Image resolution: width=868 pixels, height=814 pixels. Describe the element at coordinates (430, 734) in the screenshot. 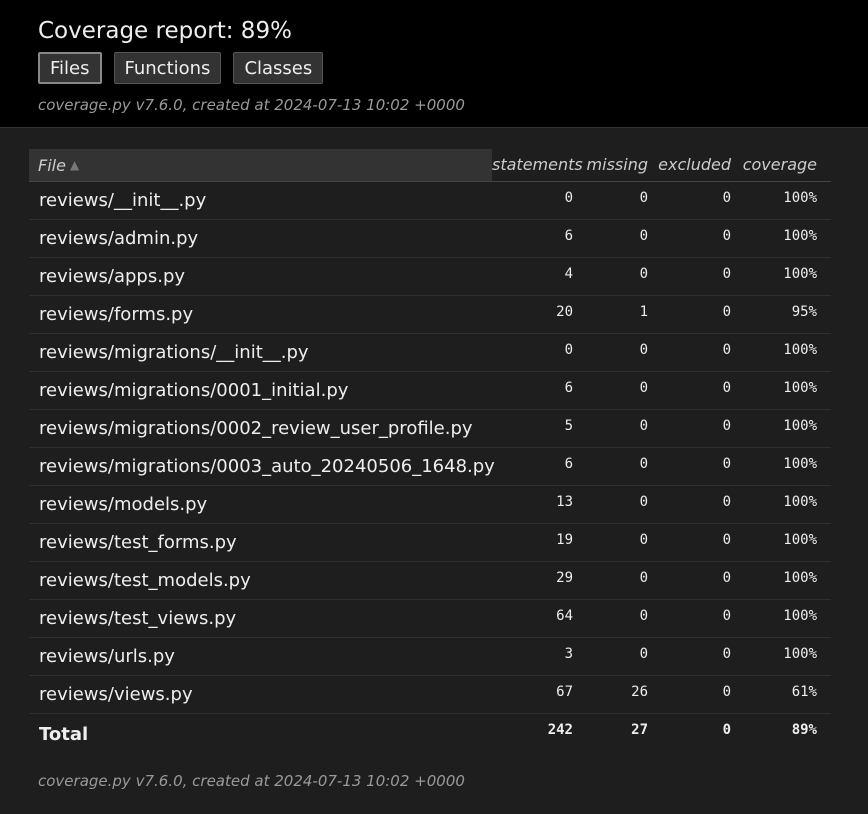

I see `total-row: Total 242 27 0 89%` at that location.